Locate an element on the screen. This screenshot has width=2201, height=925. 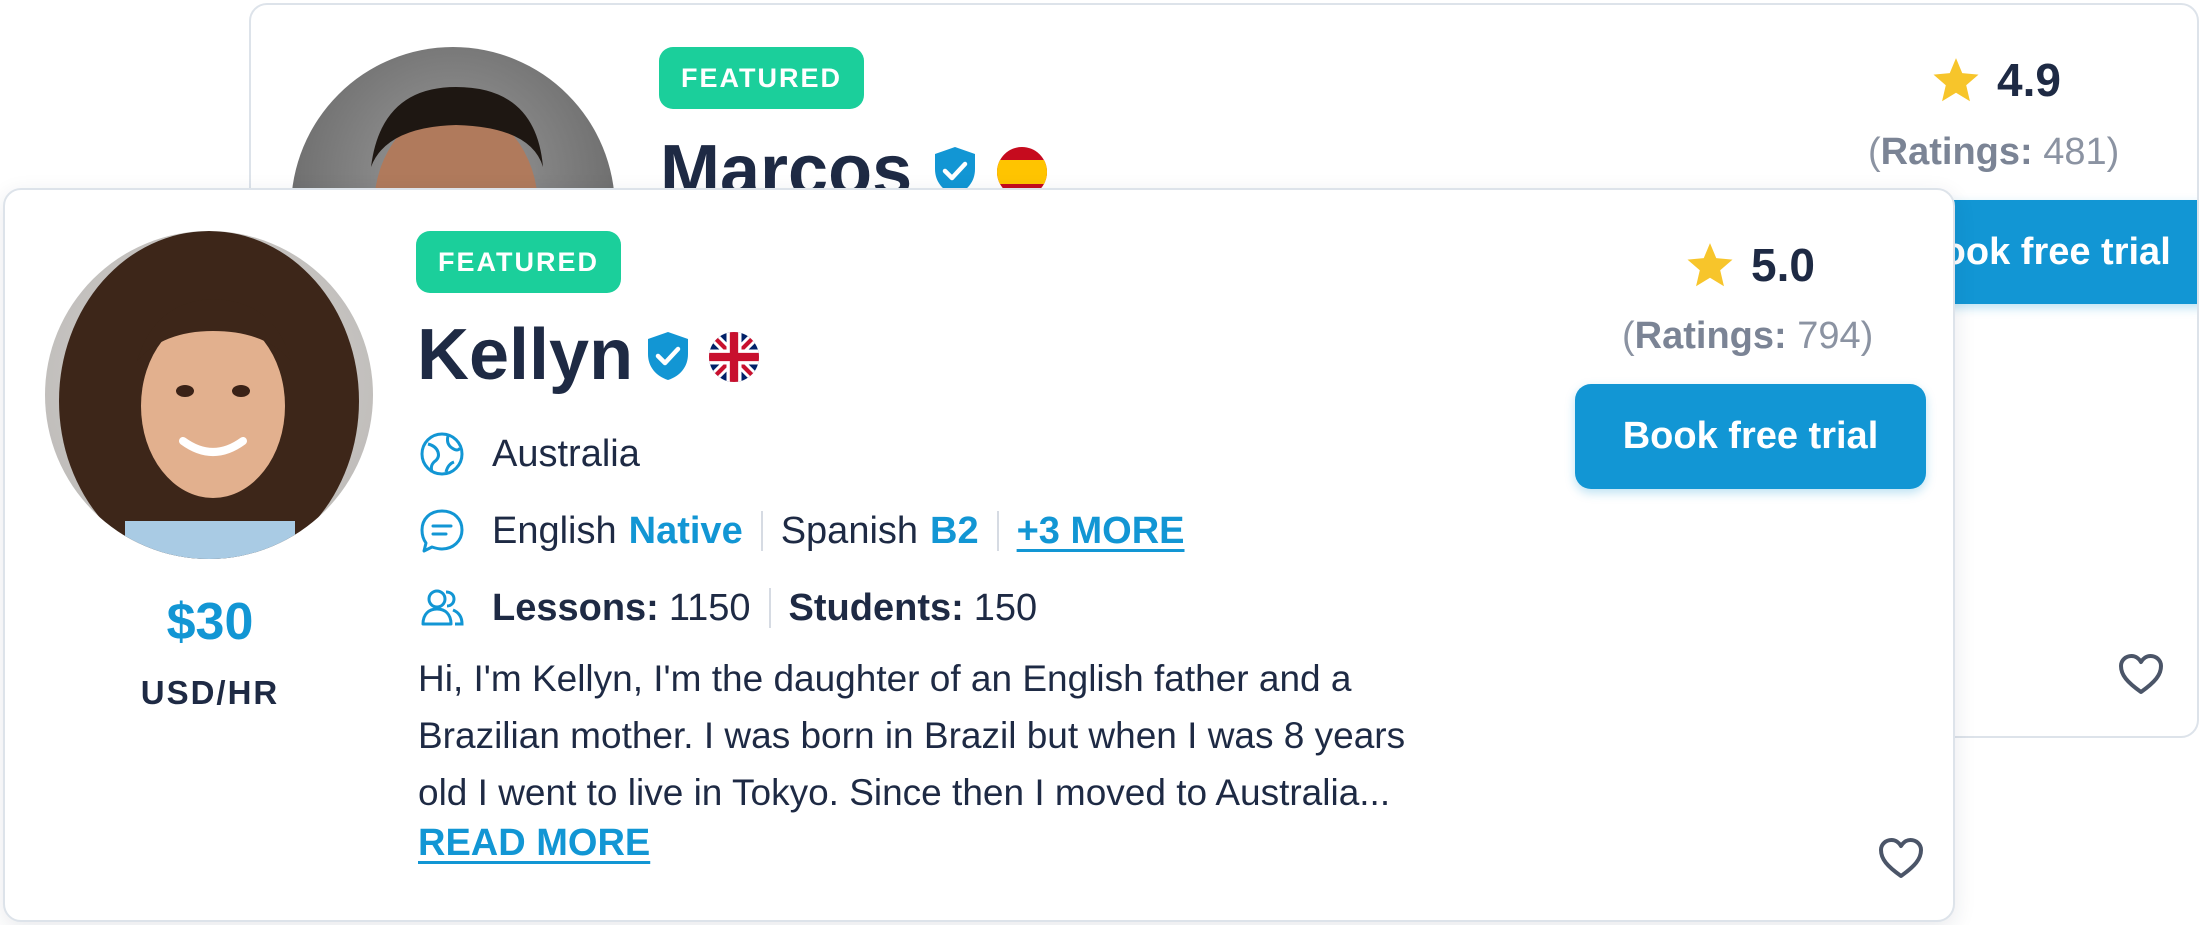
stats-row: Lessons: 1150 Students: 150 is located at coordinates (727, 608).